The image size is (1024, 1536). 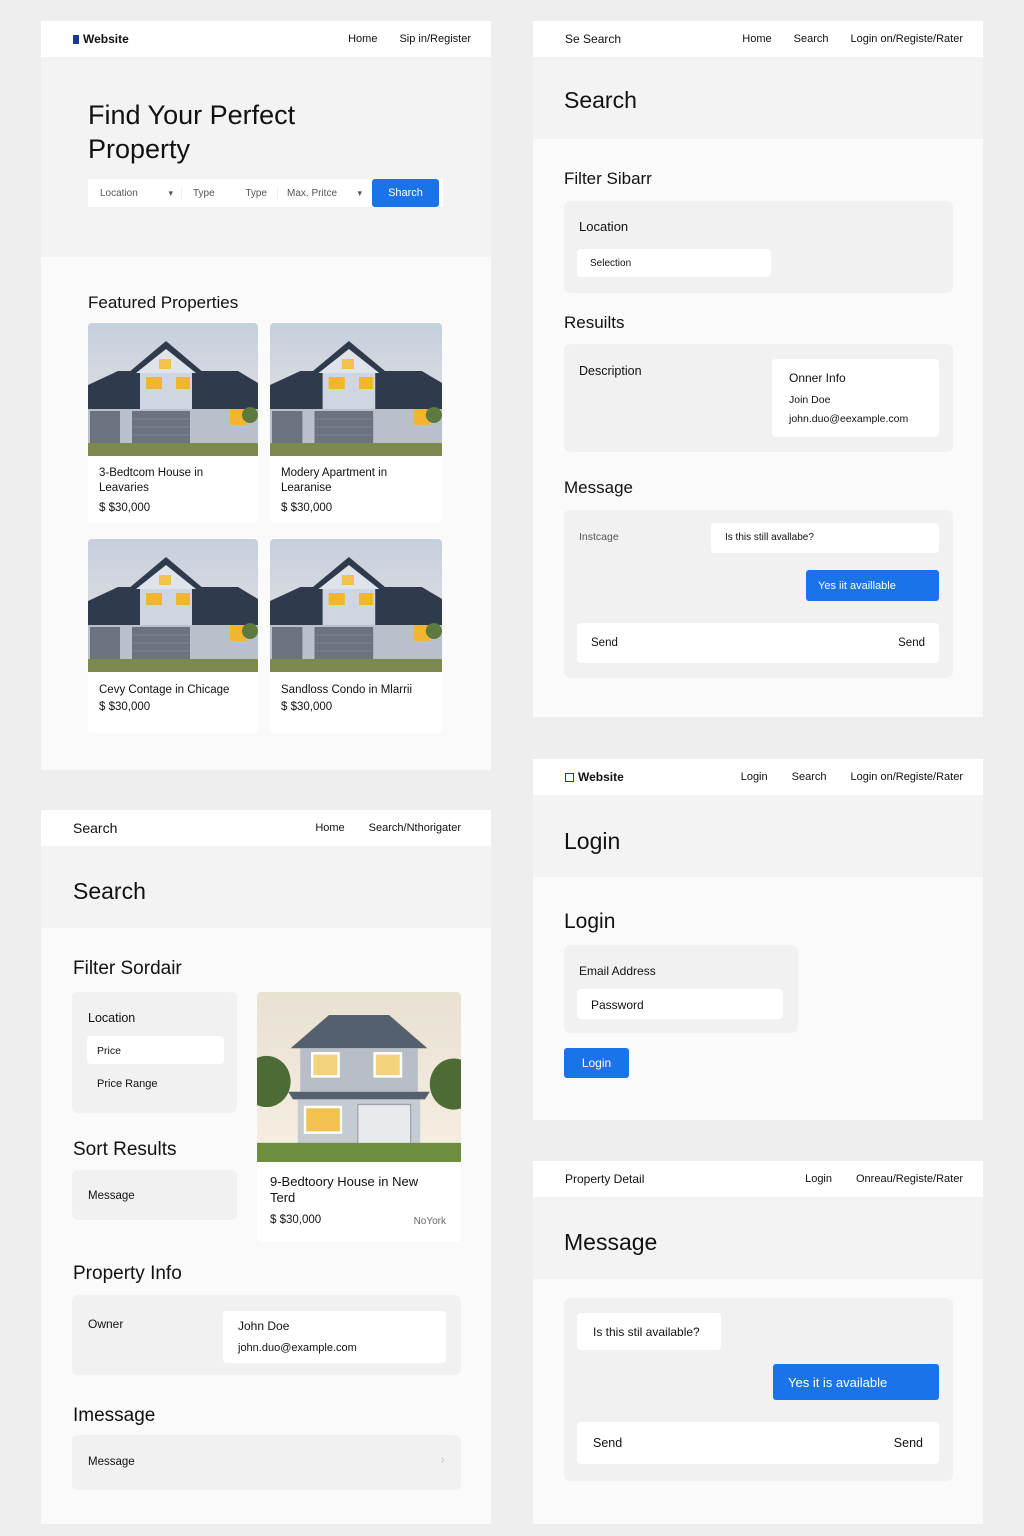 I want to click on filter-box: Location Price Price Range, so click(x=154, y=1052).